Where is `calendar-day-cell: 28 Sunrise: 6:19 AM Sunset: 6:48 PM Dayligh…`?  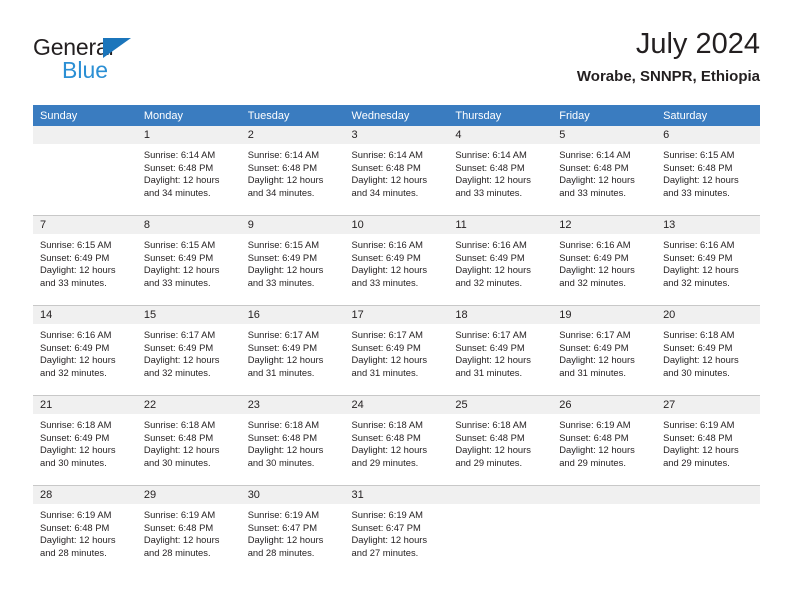 calendar-day-cell: 28 Sunrise: 6:19 AM Sunset: 6:48 PM Dayligh… is located at coordinates (85, 530).